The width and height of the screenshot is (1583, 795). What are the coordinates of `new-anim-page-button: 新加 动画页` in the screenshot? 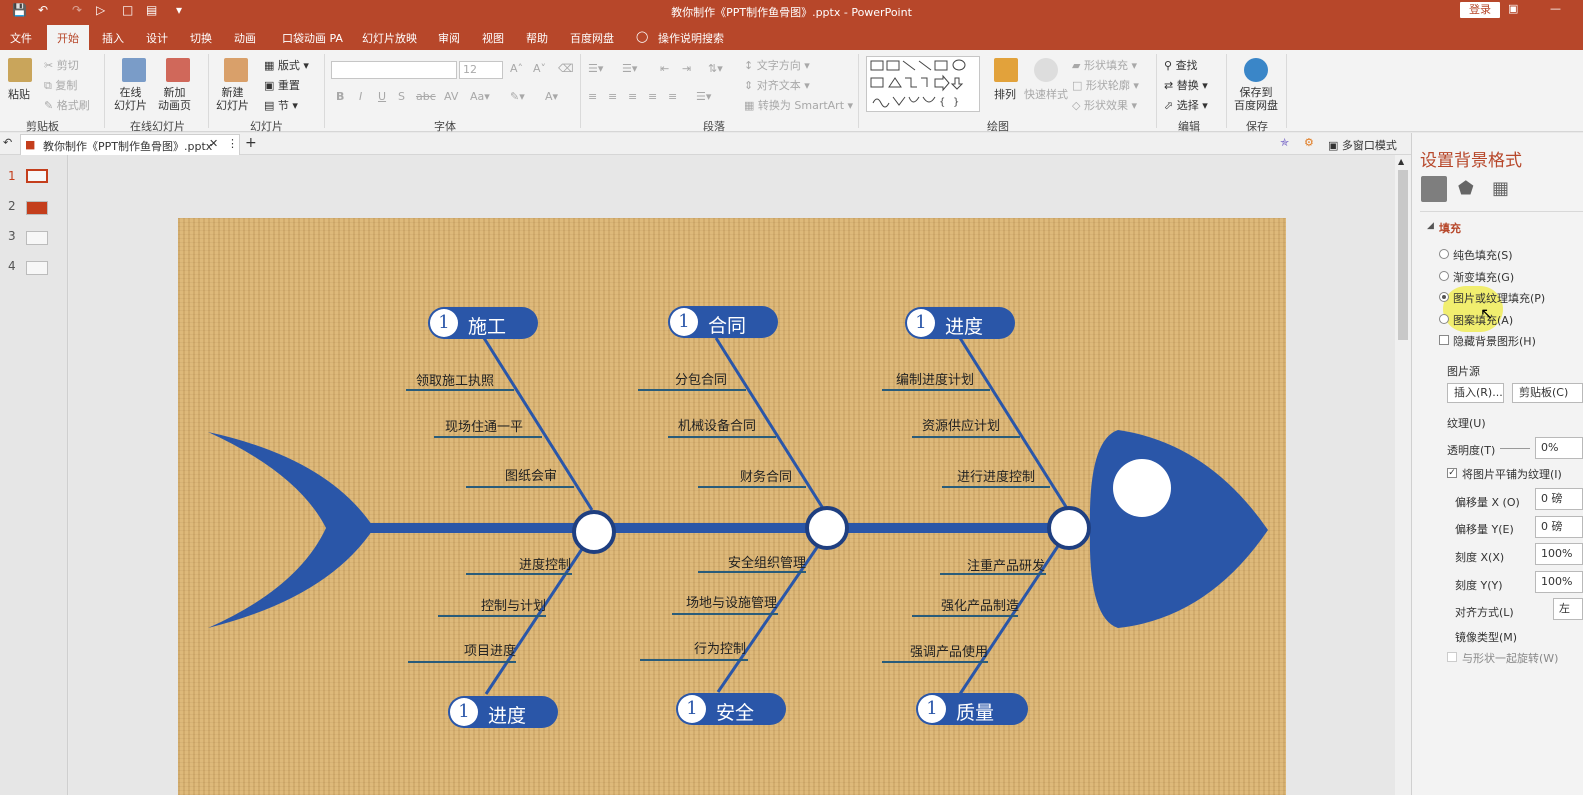 It's located at (174, 99).